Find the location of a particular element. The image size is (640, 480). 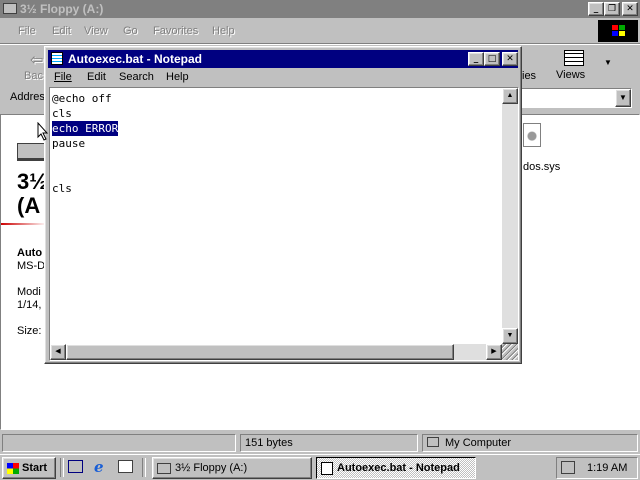

explorer-title: 3½ Floppy (A:) is located at coordinates (62, 9).